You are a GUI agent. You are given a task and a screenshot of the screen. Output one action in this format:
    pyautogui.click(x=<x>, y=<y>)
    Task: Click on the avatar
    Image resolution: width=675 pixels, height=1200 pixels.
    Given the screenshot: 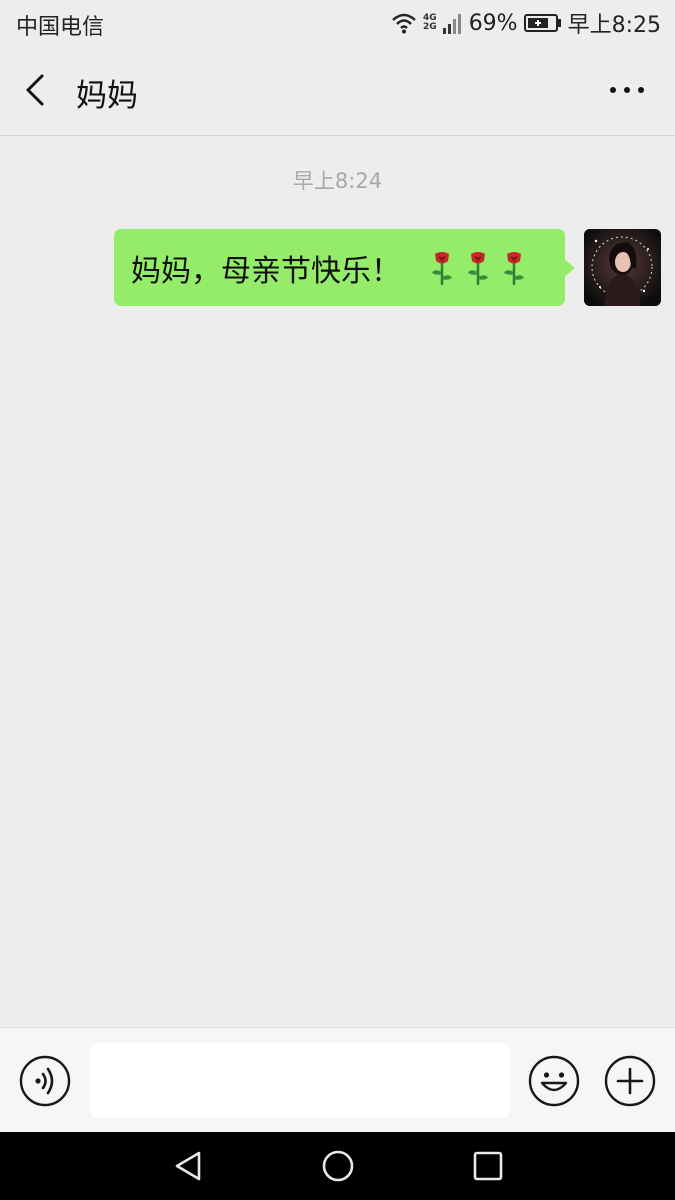 What is the action you would take?
    pyautogui.click(x=622, y=267)
    